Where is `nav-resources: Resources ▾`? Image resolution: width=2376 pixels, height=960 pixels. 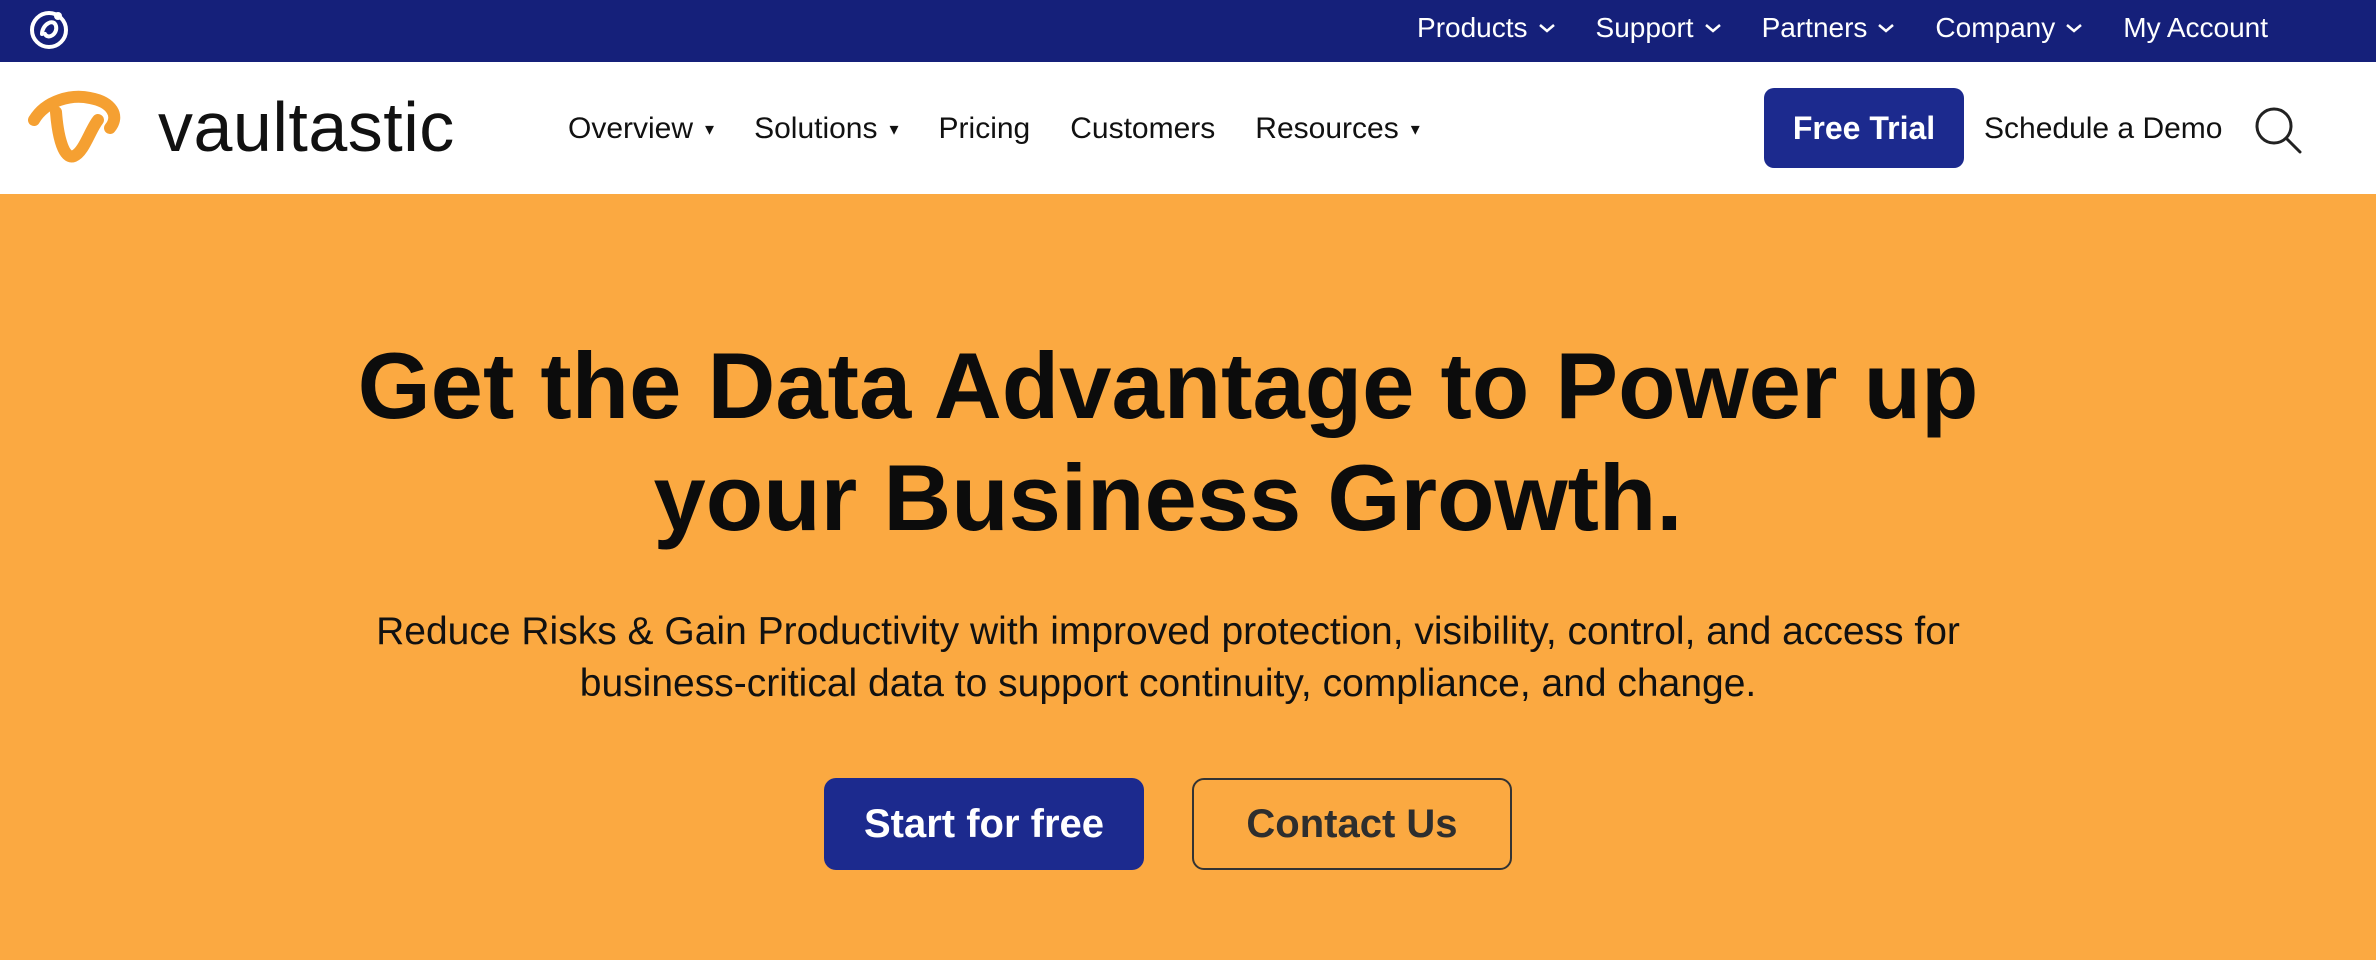 nav-resources: Resources ▾ is located at coordinates (1337, 129).